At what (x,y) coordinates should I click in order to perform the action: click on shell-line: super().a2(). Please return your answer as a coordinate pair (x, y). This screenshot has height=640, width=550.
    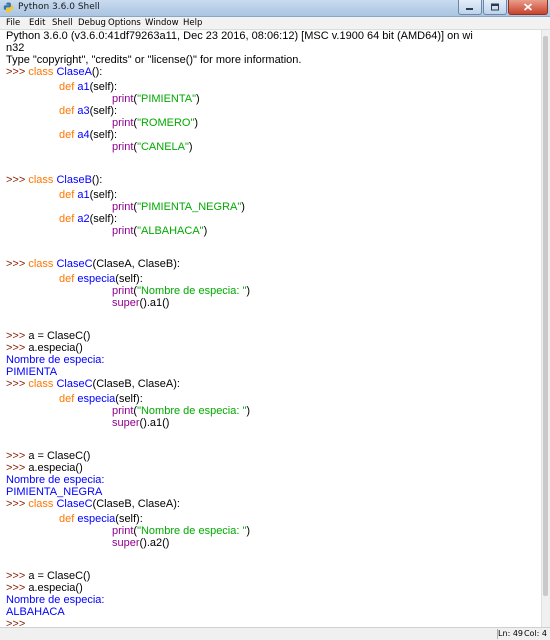
    Looking at the image, I should click on (88, 541).